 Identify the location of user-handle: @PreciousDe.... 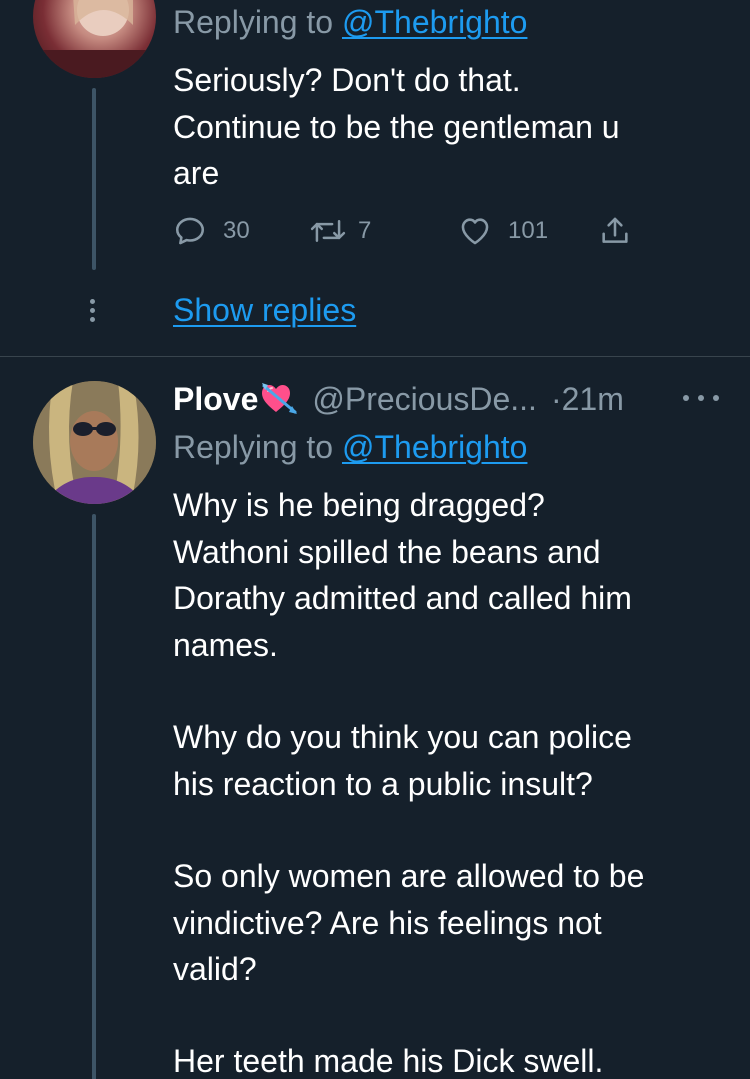
(424, 399).